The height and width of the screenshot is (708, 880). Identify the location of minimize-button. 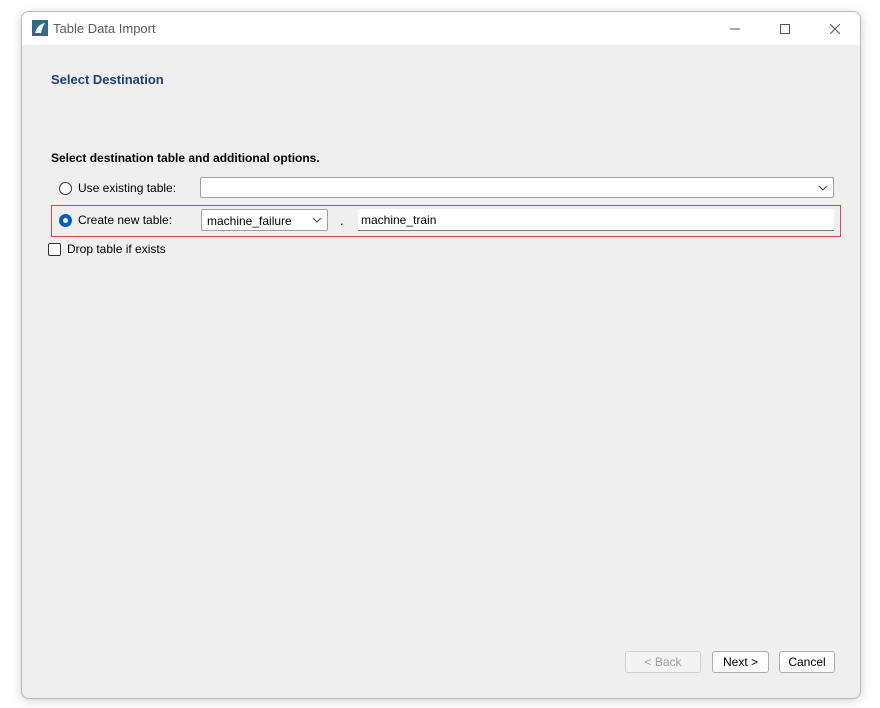
(735, 28).